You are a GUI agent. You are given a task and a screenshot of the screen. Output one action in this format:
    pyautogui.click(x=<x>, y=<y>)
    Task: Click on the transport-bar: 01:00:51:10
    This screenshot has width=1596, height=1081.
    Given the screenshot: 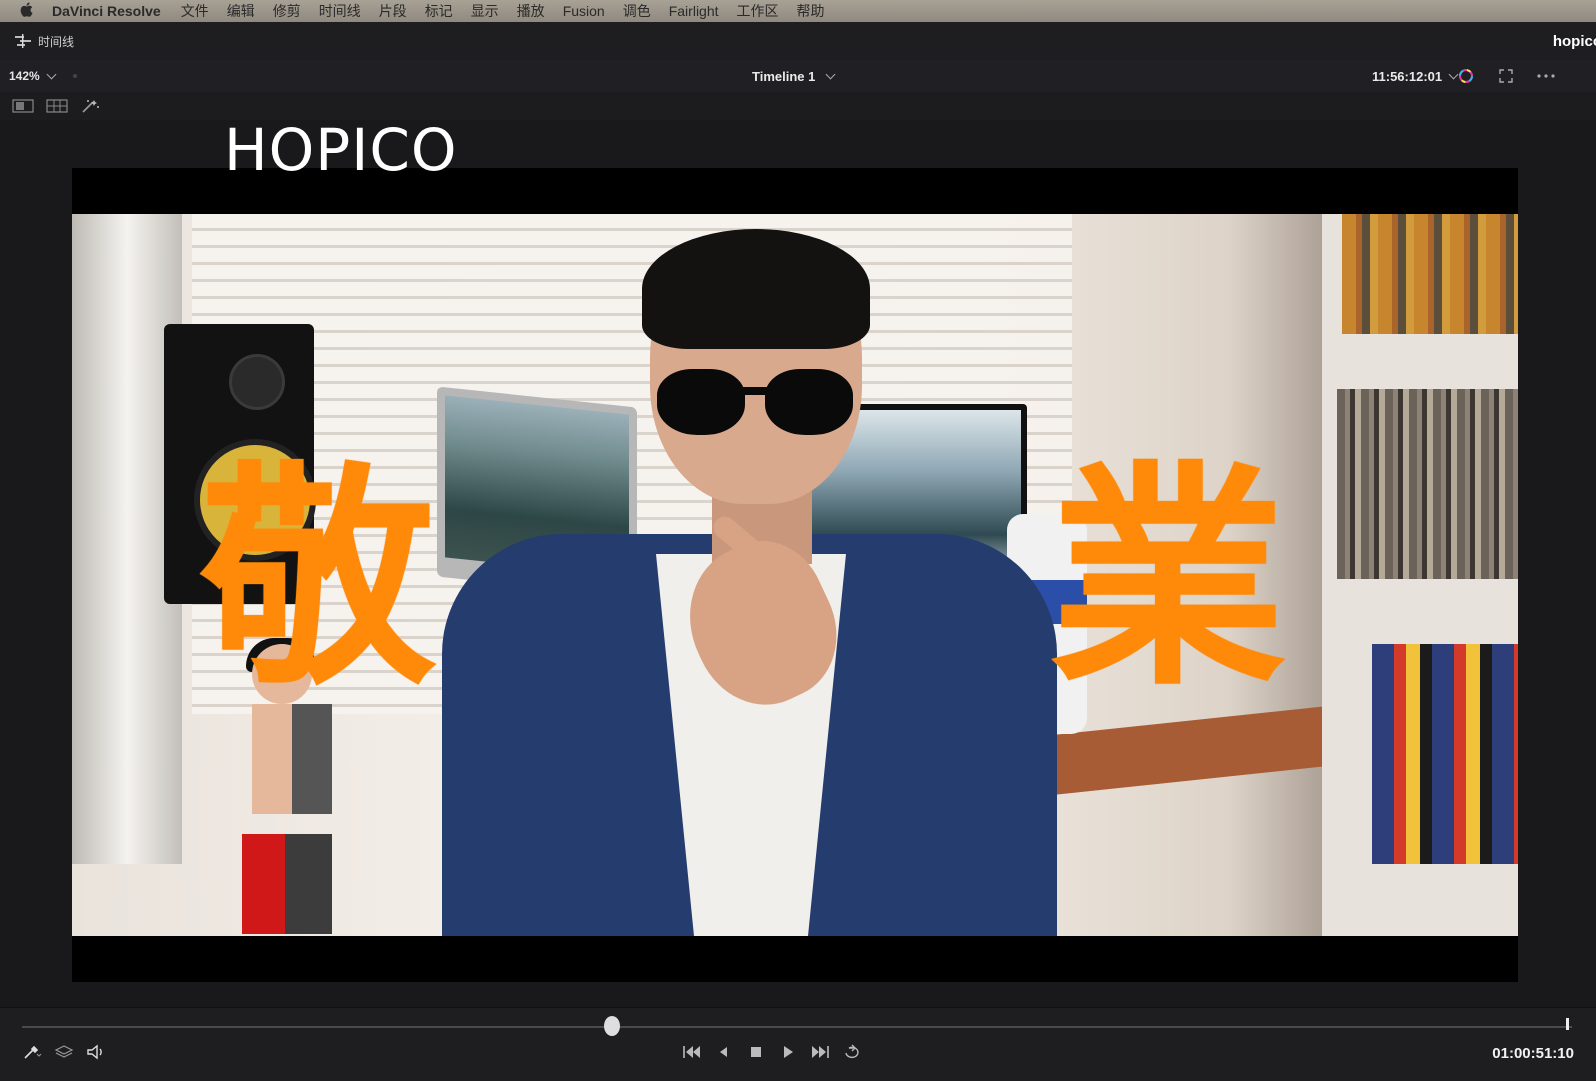 What is the action you would take?
    pyautogui.click(x=798, y=1044)
    